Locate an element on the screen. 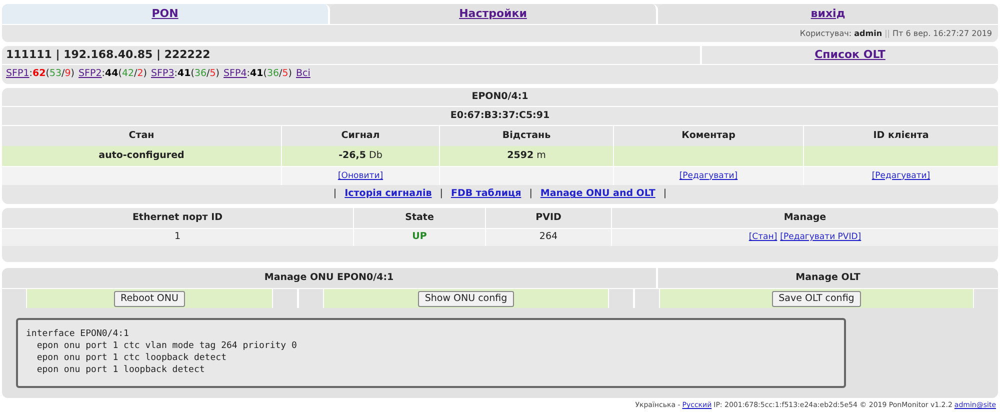  onu-name: EPON0/4:1 is located at coordinates (500, 97).